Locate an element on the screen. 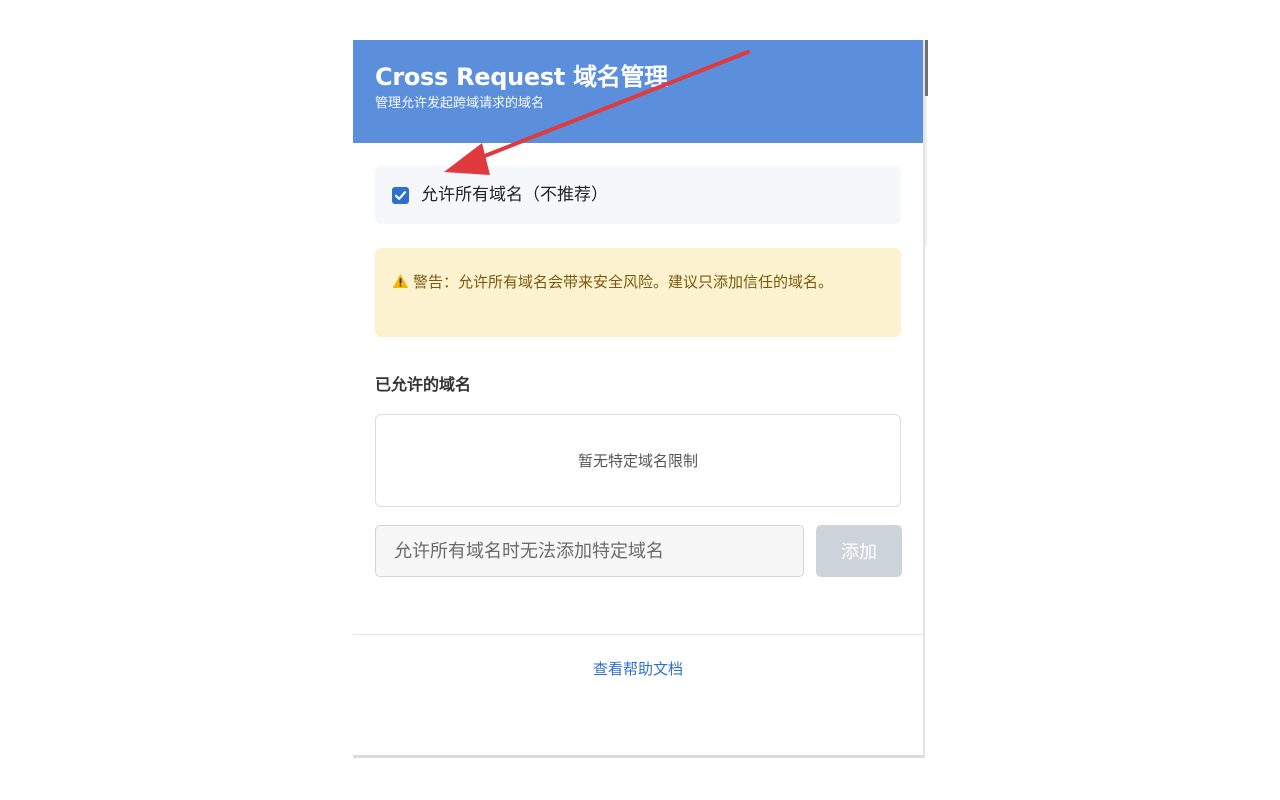 This screenshot has width=1280, height=800. warning-text: 警告：允许所有域名会带来安全风险。建议只添加信任的域名。 is located at coordinates (623, 282).